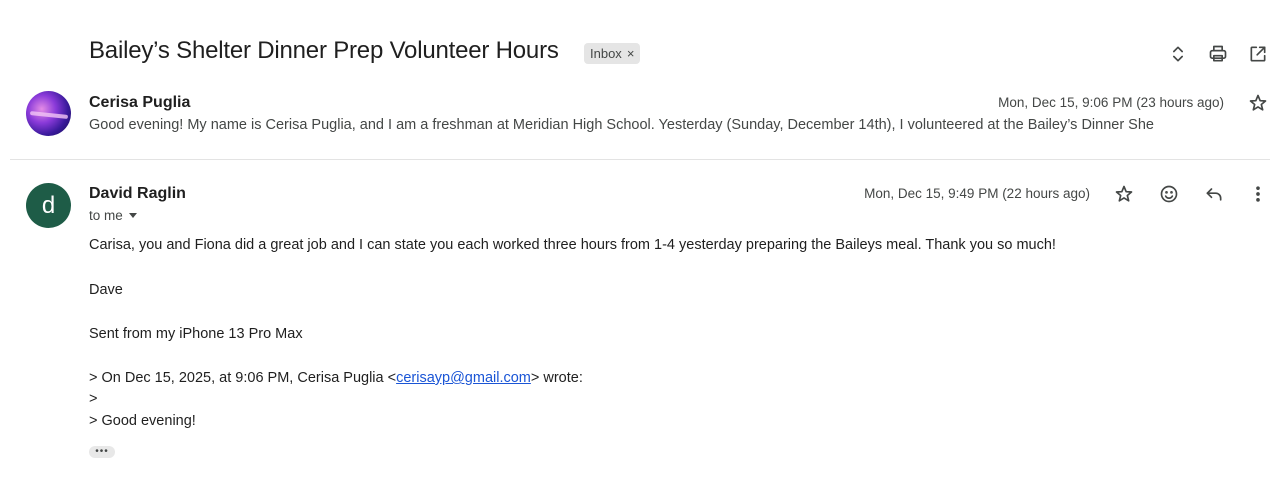  I want to click on open-in-new-window-icon, so click(1258, 54).